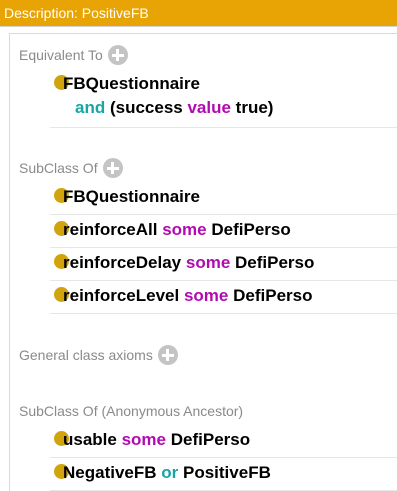 This screenshot has width=397, height=491. I want to click on property-name: reinforceAll, so click(110, 229).